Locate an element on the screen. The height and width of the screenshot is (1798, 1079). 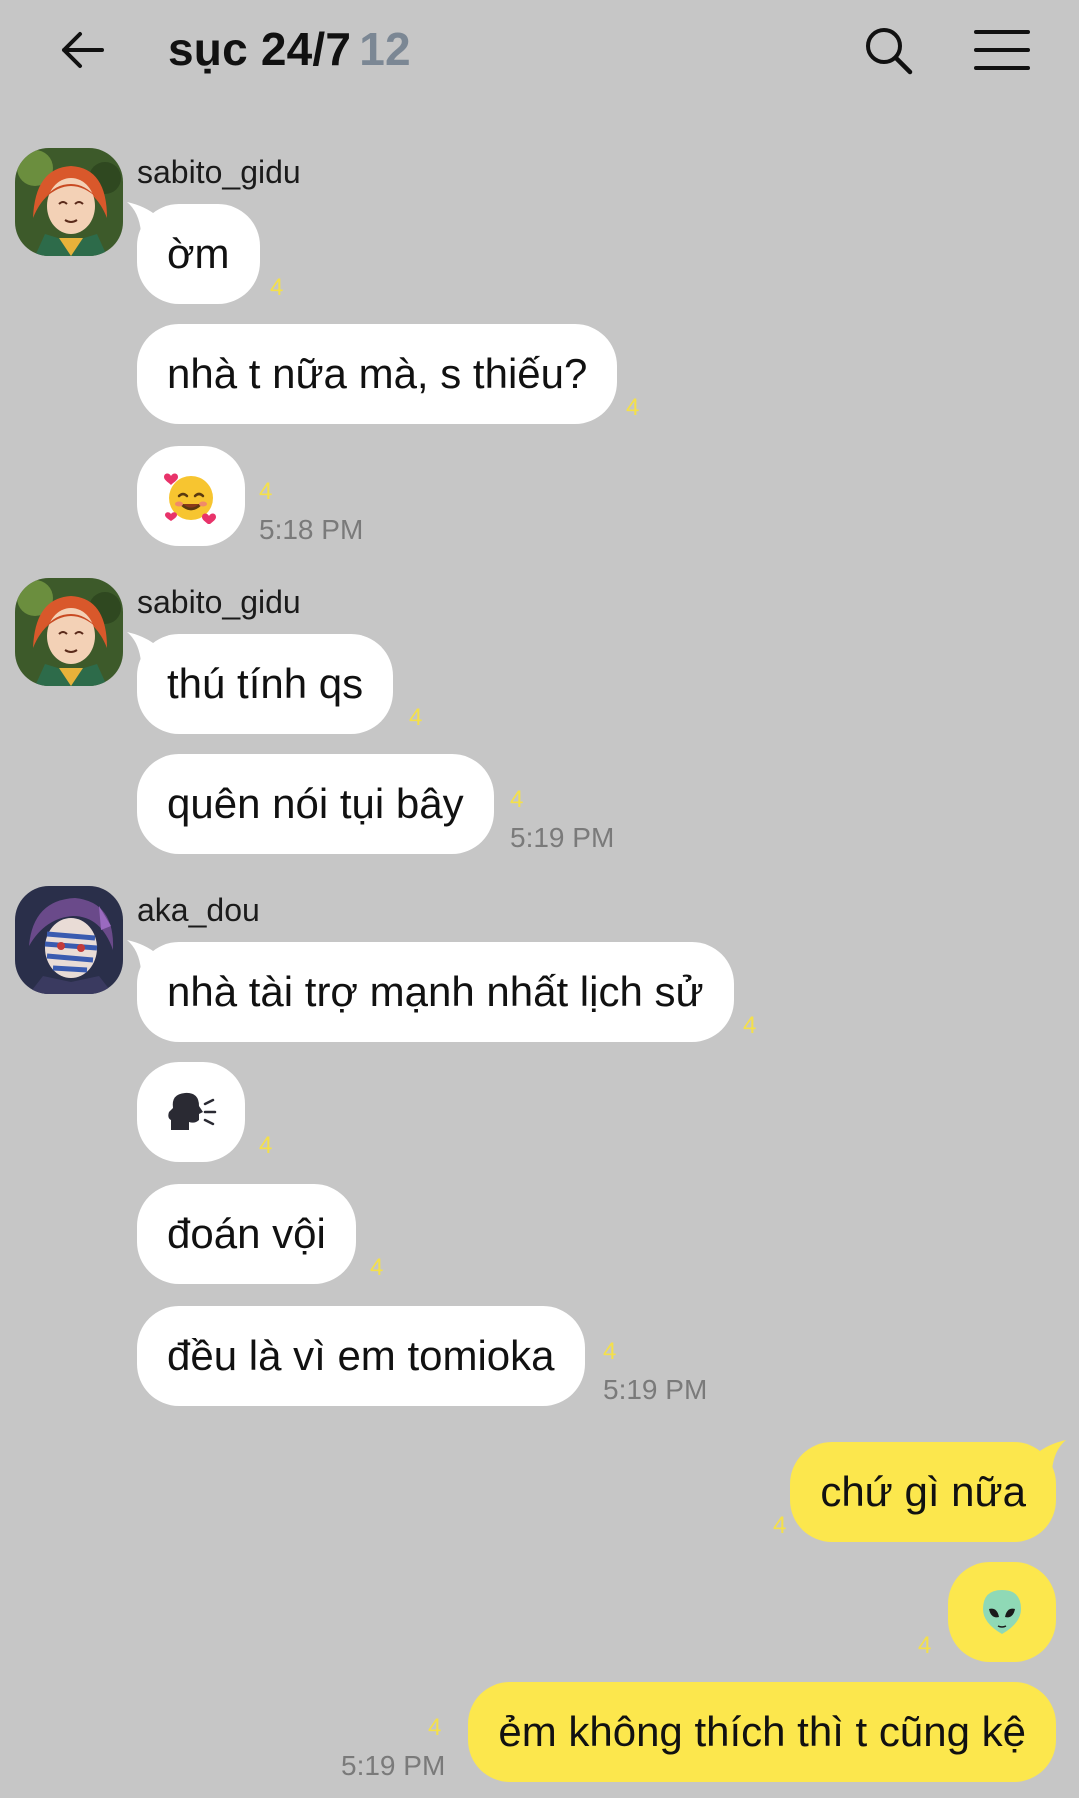
message-text: ờm is located at coordinates (198, 253).